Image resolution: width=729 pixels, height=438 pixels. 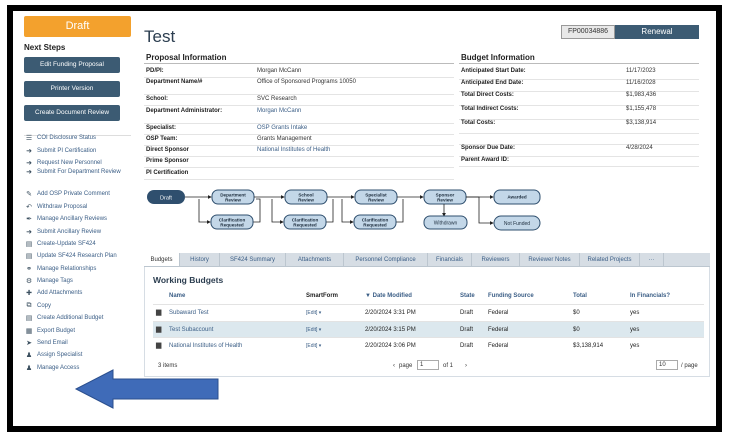 What do you see at coordinates (322, 296) in the screenshot?
I see `column-header: SmartForm` at bounding box center [322, 296].